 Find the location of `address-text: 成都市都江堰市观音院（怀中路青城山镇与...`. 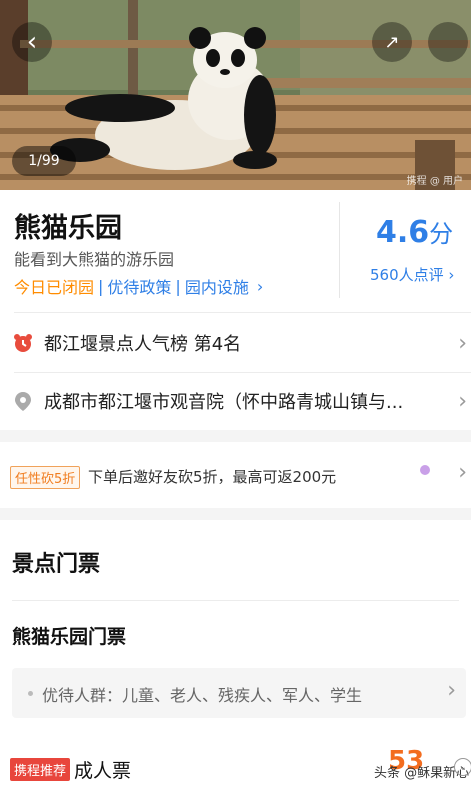

address-text: 成都市都江堰市观音院（怀中路青城山镇与... is located at coordinates (224, 402).